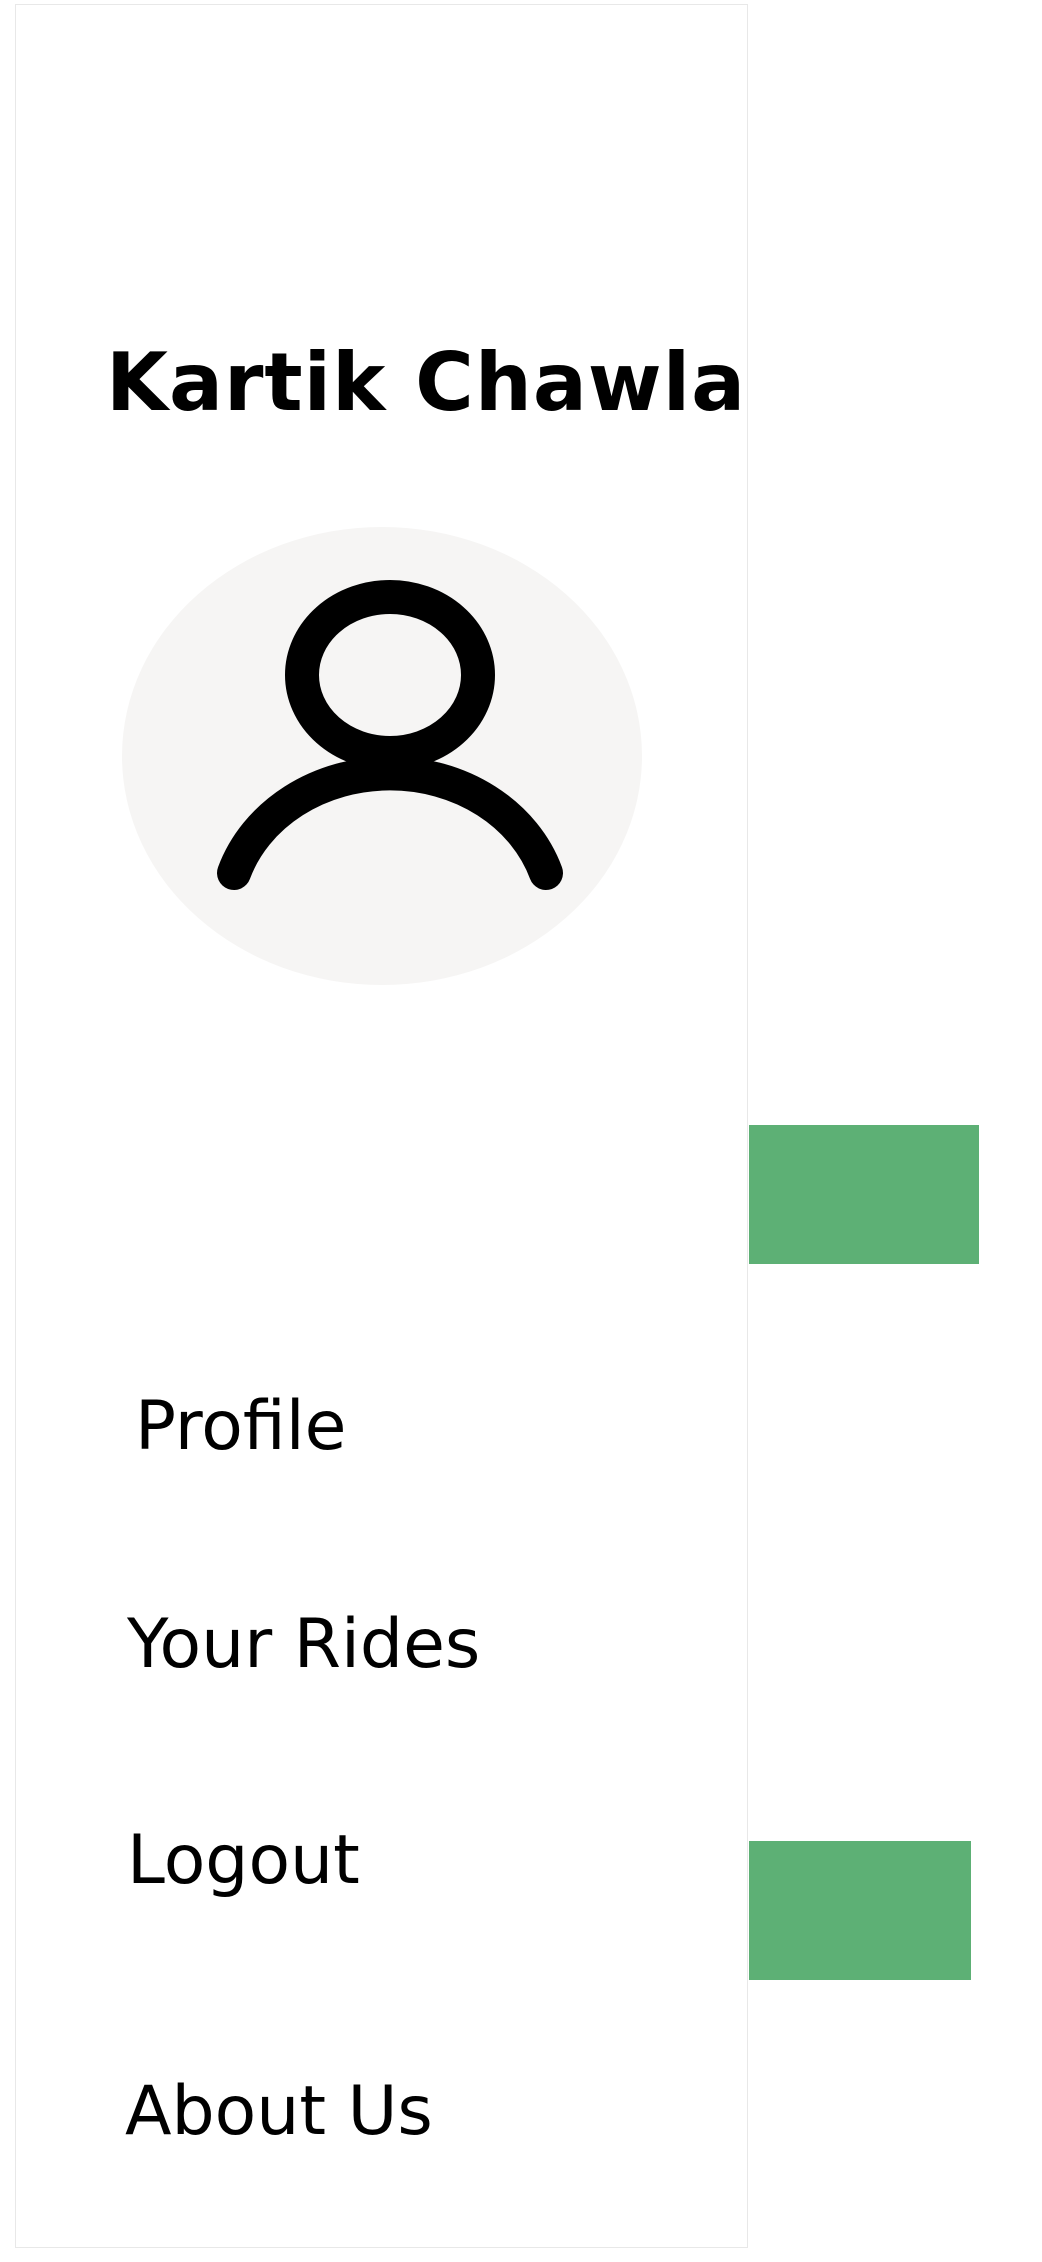  What do you see at coordinates (279, 2112) in the screenshot?
I see `menu-item-about-us: About Us` at bounding box center [279, 2112].